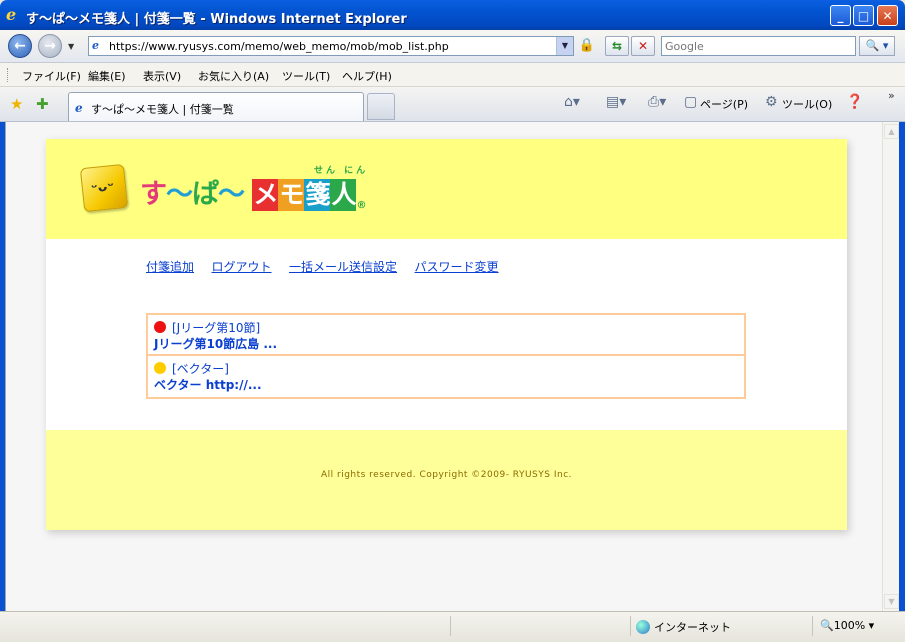 The image size is (905, 642). I want to click on logo-box: 箋, so click(317, 195).